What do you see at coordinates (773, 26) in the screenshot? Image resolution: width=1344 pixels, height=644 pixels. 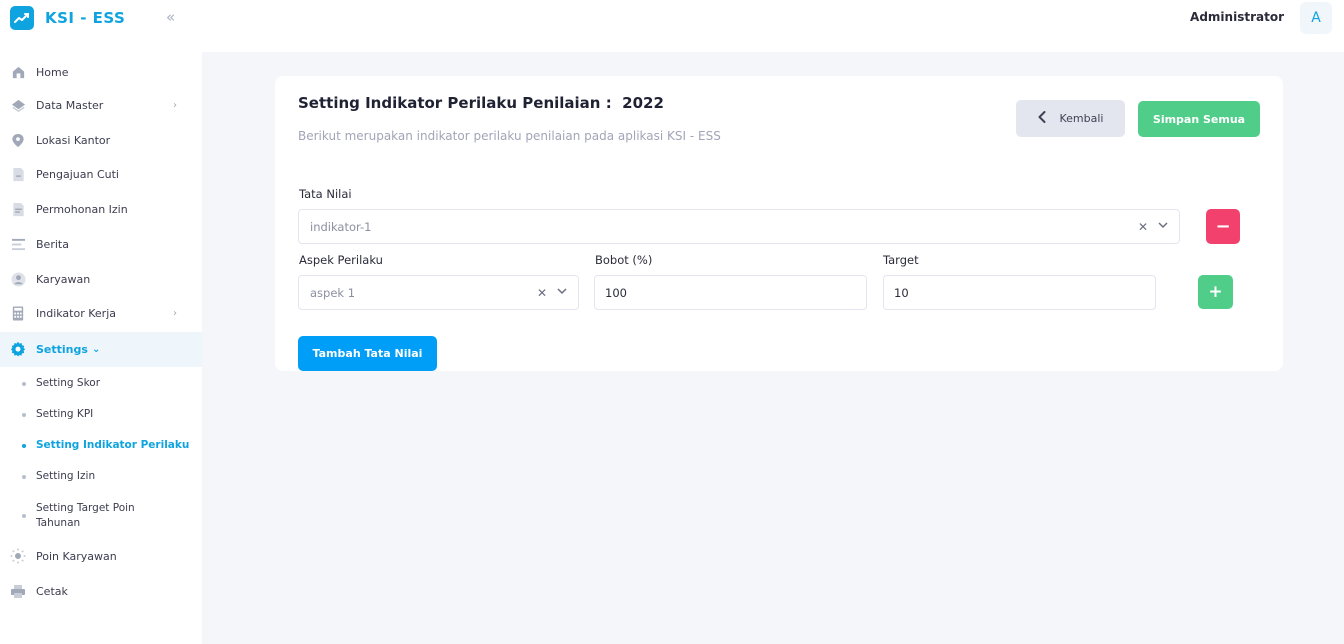 I see `topbar: Administrator A` at bounding box center [773, 26].